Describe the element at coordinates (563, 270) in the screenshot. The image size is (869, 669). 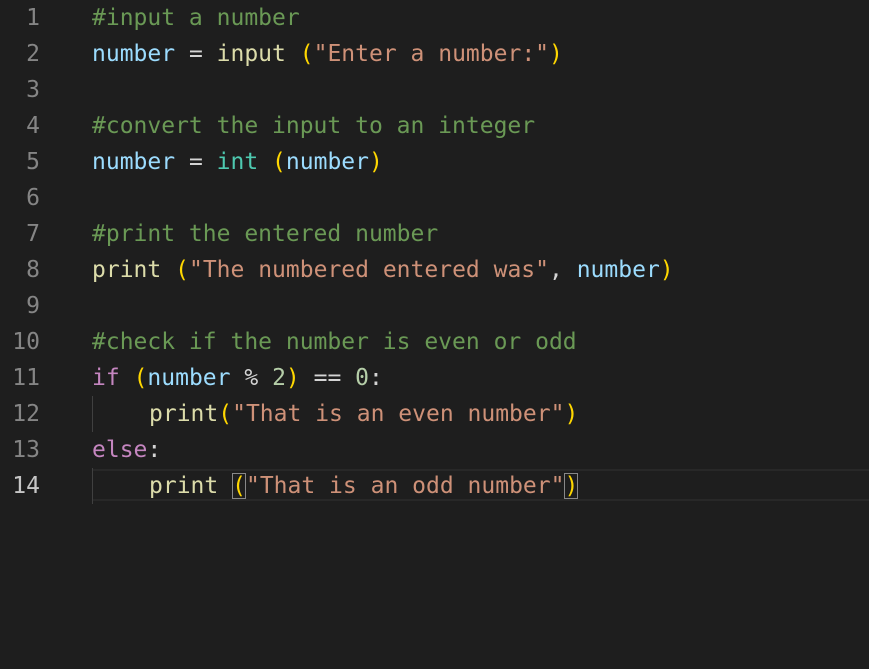
I see `punctuation-token: ,` at that location.